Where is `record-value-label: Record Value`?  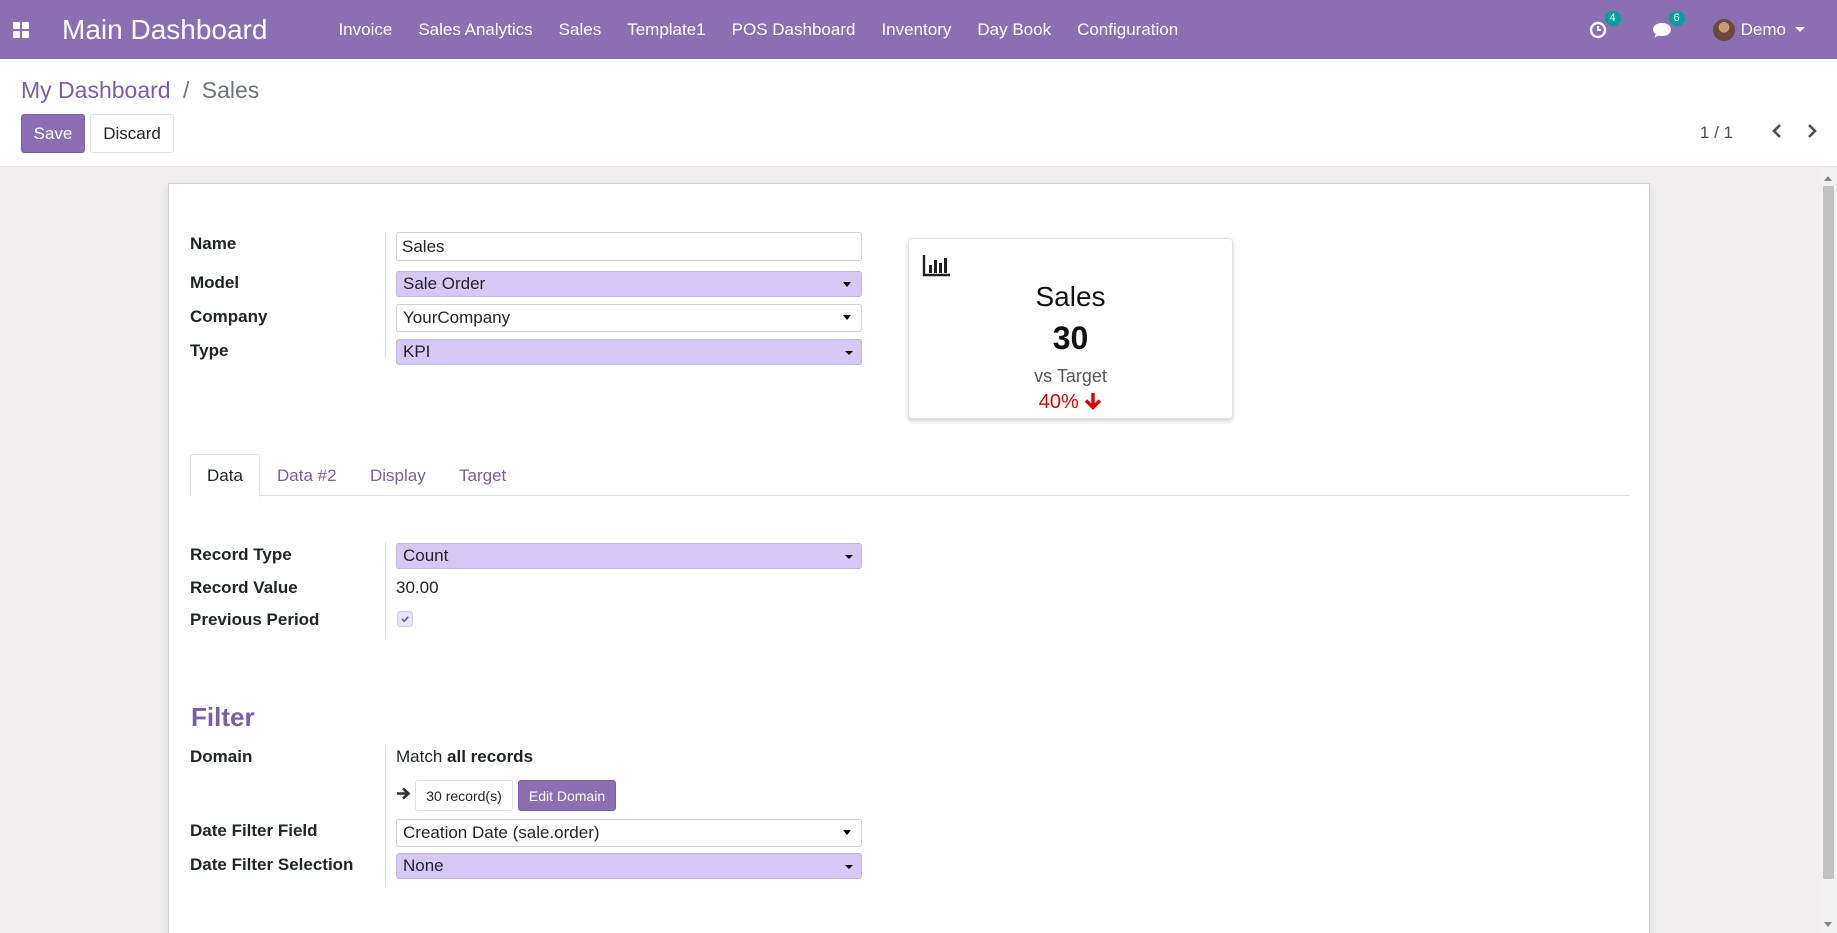
record-value-label: Record Value is located at coordinates (244, 587).